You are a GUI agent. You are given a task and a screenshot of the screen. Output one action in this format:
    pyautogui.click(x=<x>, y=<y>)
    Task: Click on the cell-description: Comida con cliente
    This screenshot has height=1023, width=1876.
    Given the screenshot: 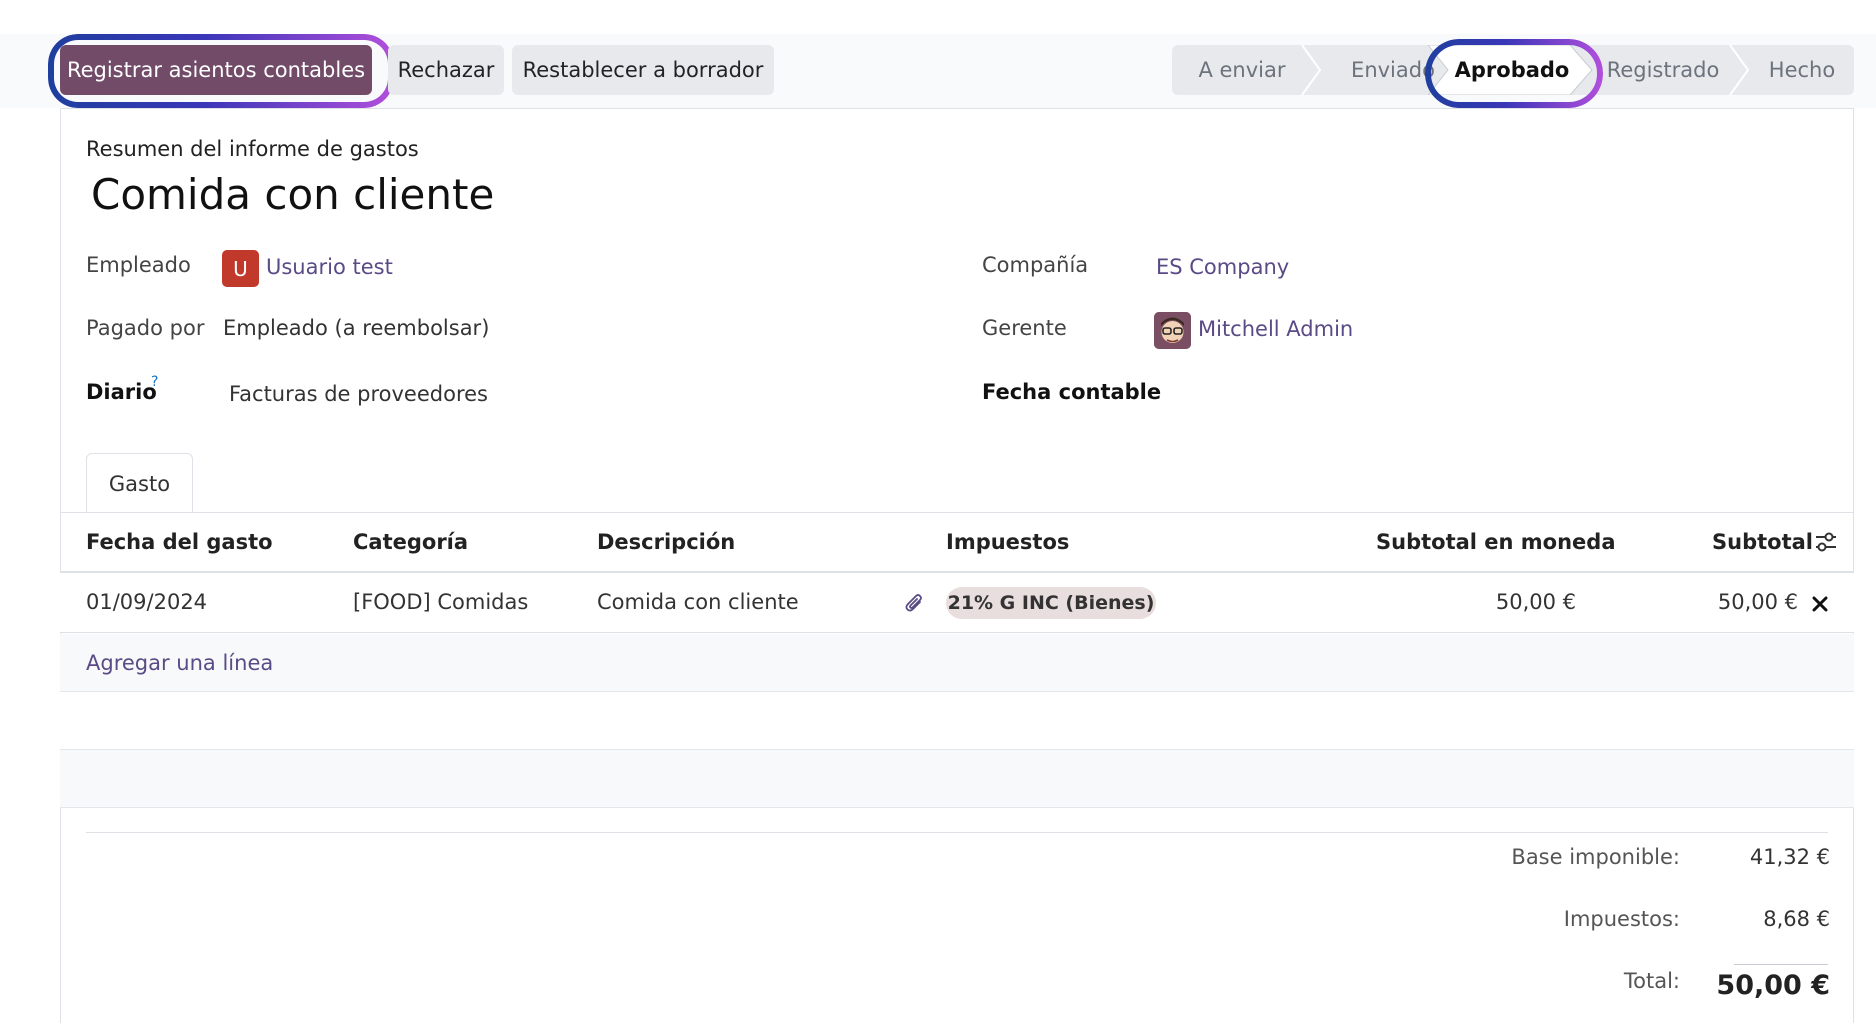 What is the action you would take?
    pyautogui.click(x=698, y=602)
    